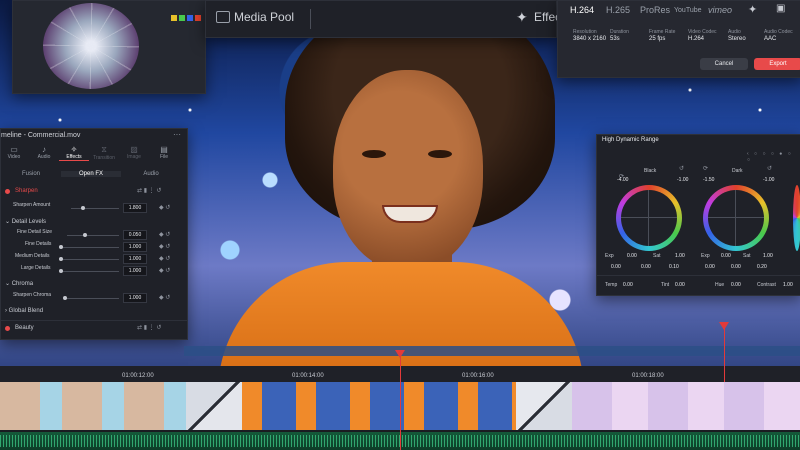 The image size is (800, 450). Describe the element at coordinates (74, 153) in the screenshot. I see `tab-effects: ✧ Effects` at that location.